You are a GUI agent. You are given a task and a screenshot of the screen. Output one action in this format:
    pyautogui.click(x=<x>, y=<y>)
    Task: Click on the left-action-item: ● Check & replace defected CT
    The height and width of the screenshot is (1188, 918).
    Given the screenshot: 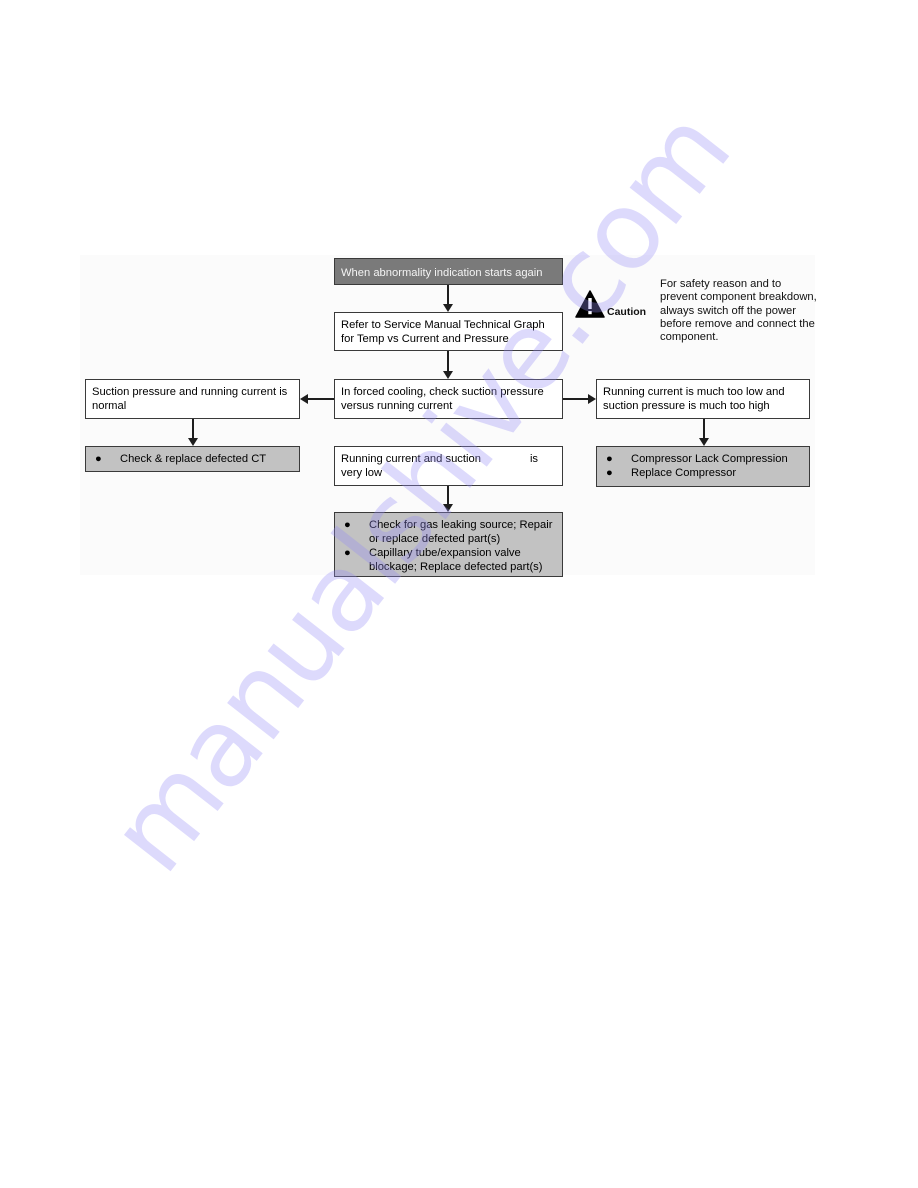 What is the action you would take?
    pyautogui.click(x=181, y=459)
    